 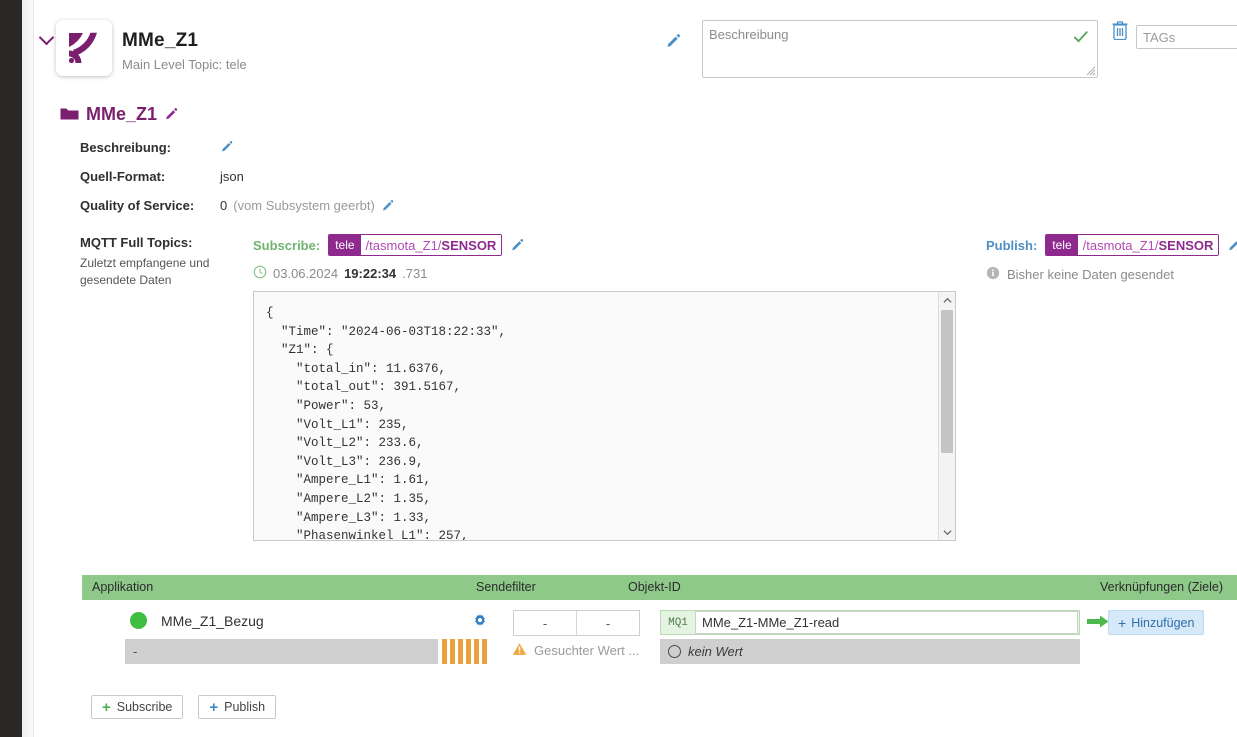 What do you see at coordinates (160, 40) in the screenshot?
I see `device-title: MMe_Z1` at bounding box center [160, 40].